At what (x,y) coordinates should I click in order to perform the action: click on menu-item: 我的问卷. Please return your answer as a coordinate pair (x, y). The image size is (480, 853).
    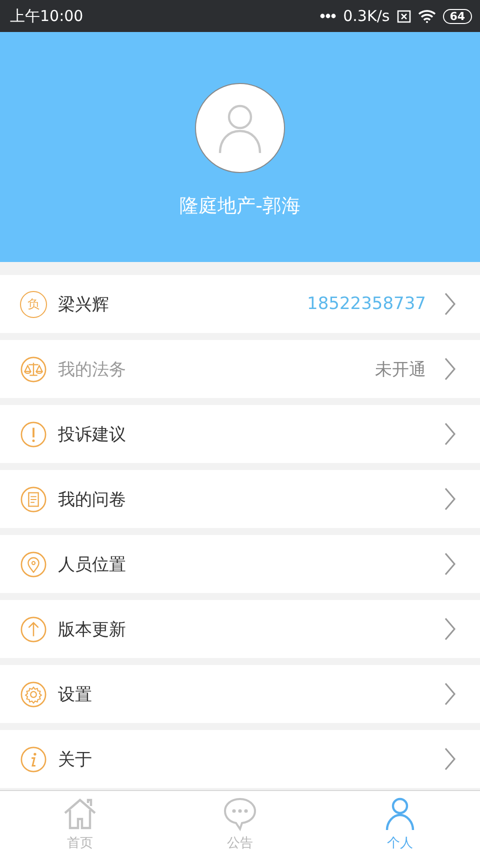
    Looking at the image, I should click on (240, 499).